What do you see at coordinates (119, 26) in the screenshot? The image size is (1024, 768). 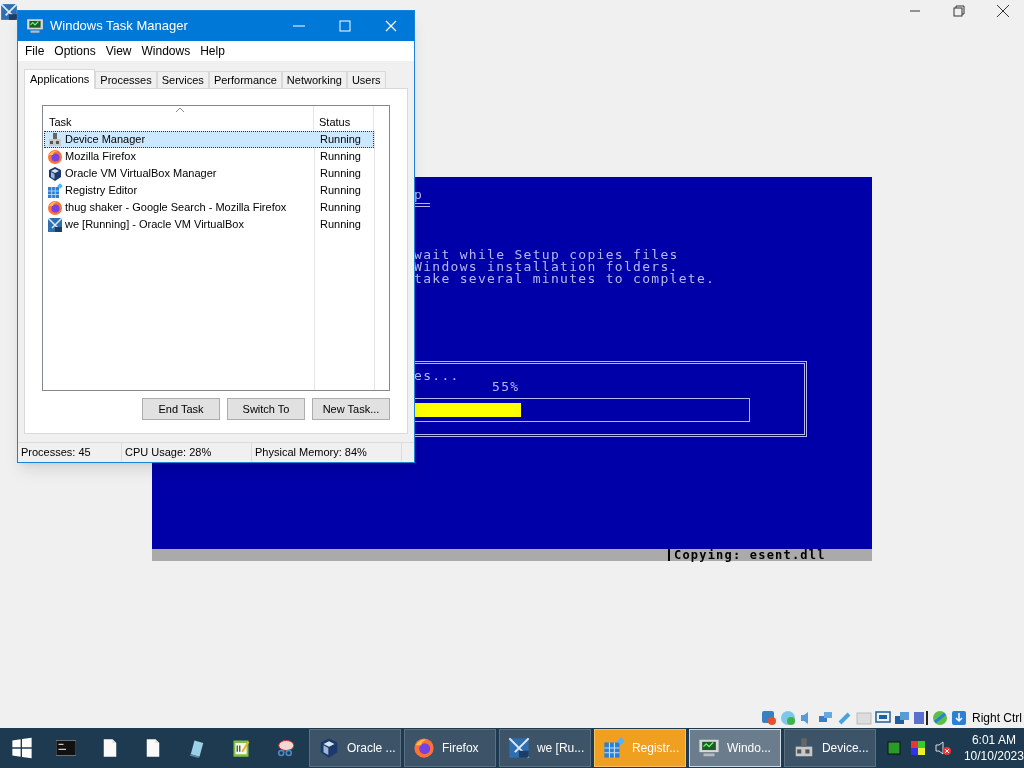 I see `window-title: Windows Task Manager` at bounding box center [119, 26].